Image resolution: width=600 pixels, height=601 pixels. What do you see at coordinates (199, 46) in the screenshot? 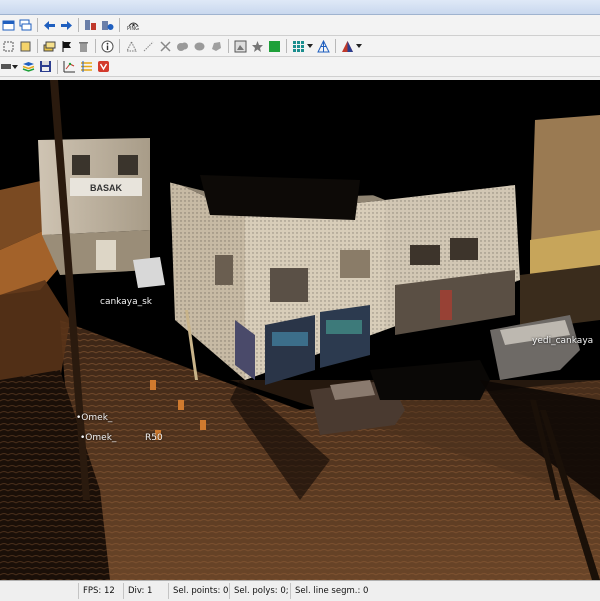
I see `blob-shape-icon` at bounding box center [199, 46].